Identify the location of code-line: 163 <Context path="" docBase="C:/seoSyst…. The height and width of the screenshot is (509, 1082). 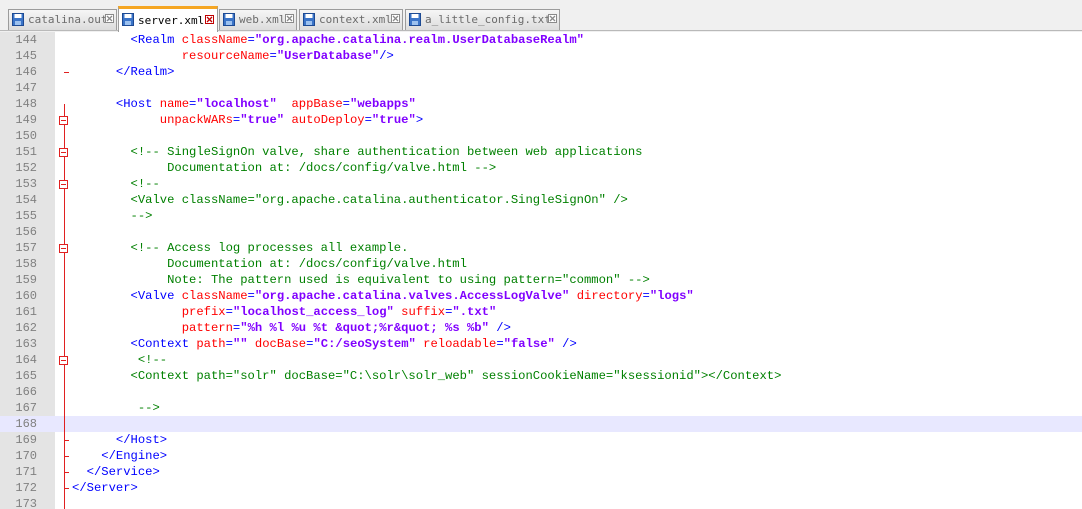
(541, 344).